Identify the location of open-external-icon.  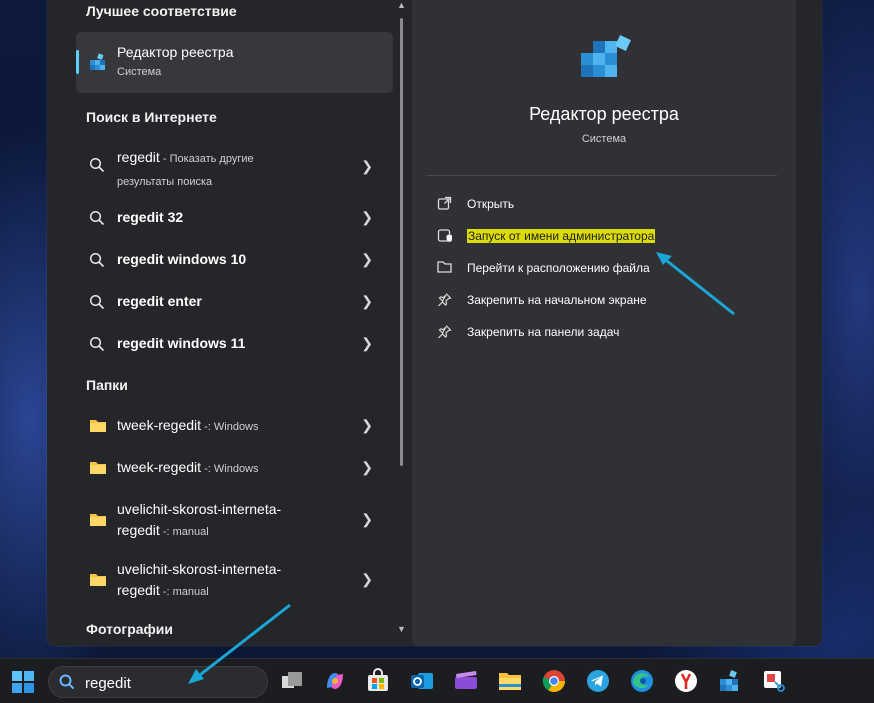
(444, 206).